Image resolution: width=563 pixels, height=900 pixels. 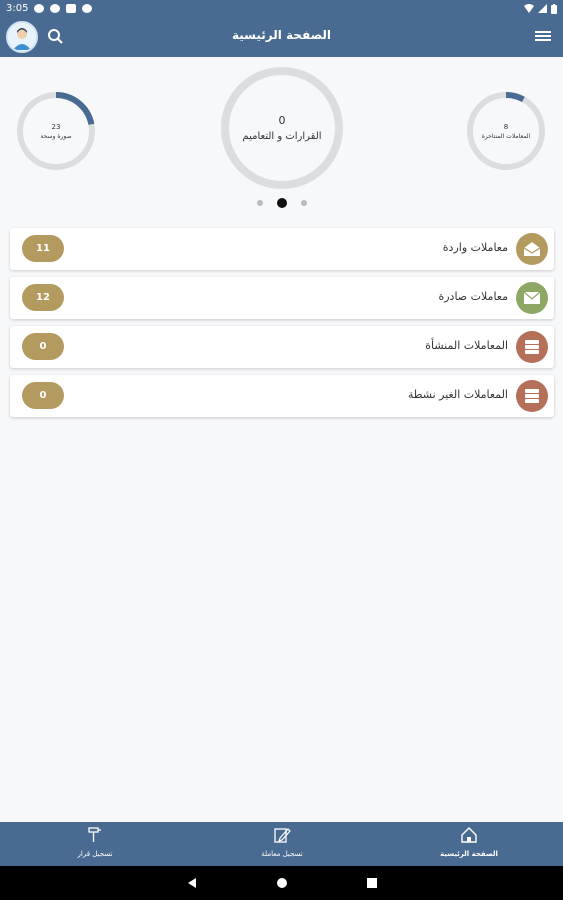 I want to click on nav-home: الصفحة الرئيسية, so click(x=469, y=842).